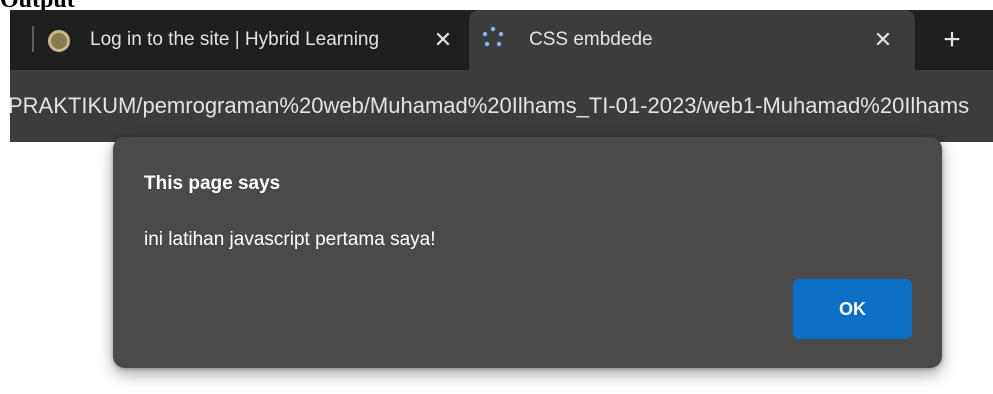 The width and height of the screenshot is (993, 394). Describe the element at coordinates (235, 39) in the screenshot. I see `tab-title: Log in to the site | Hybrid Learning` at that location.